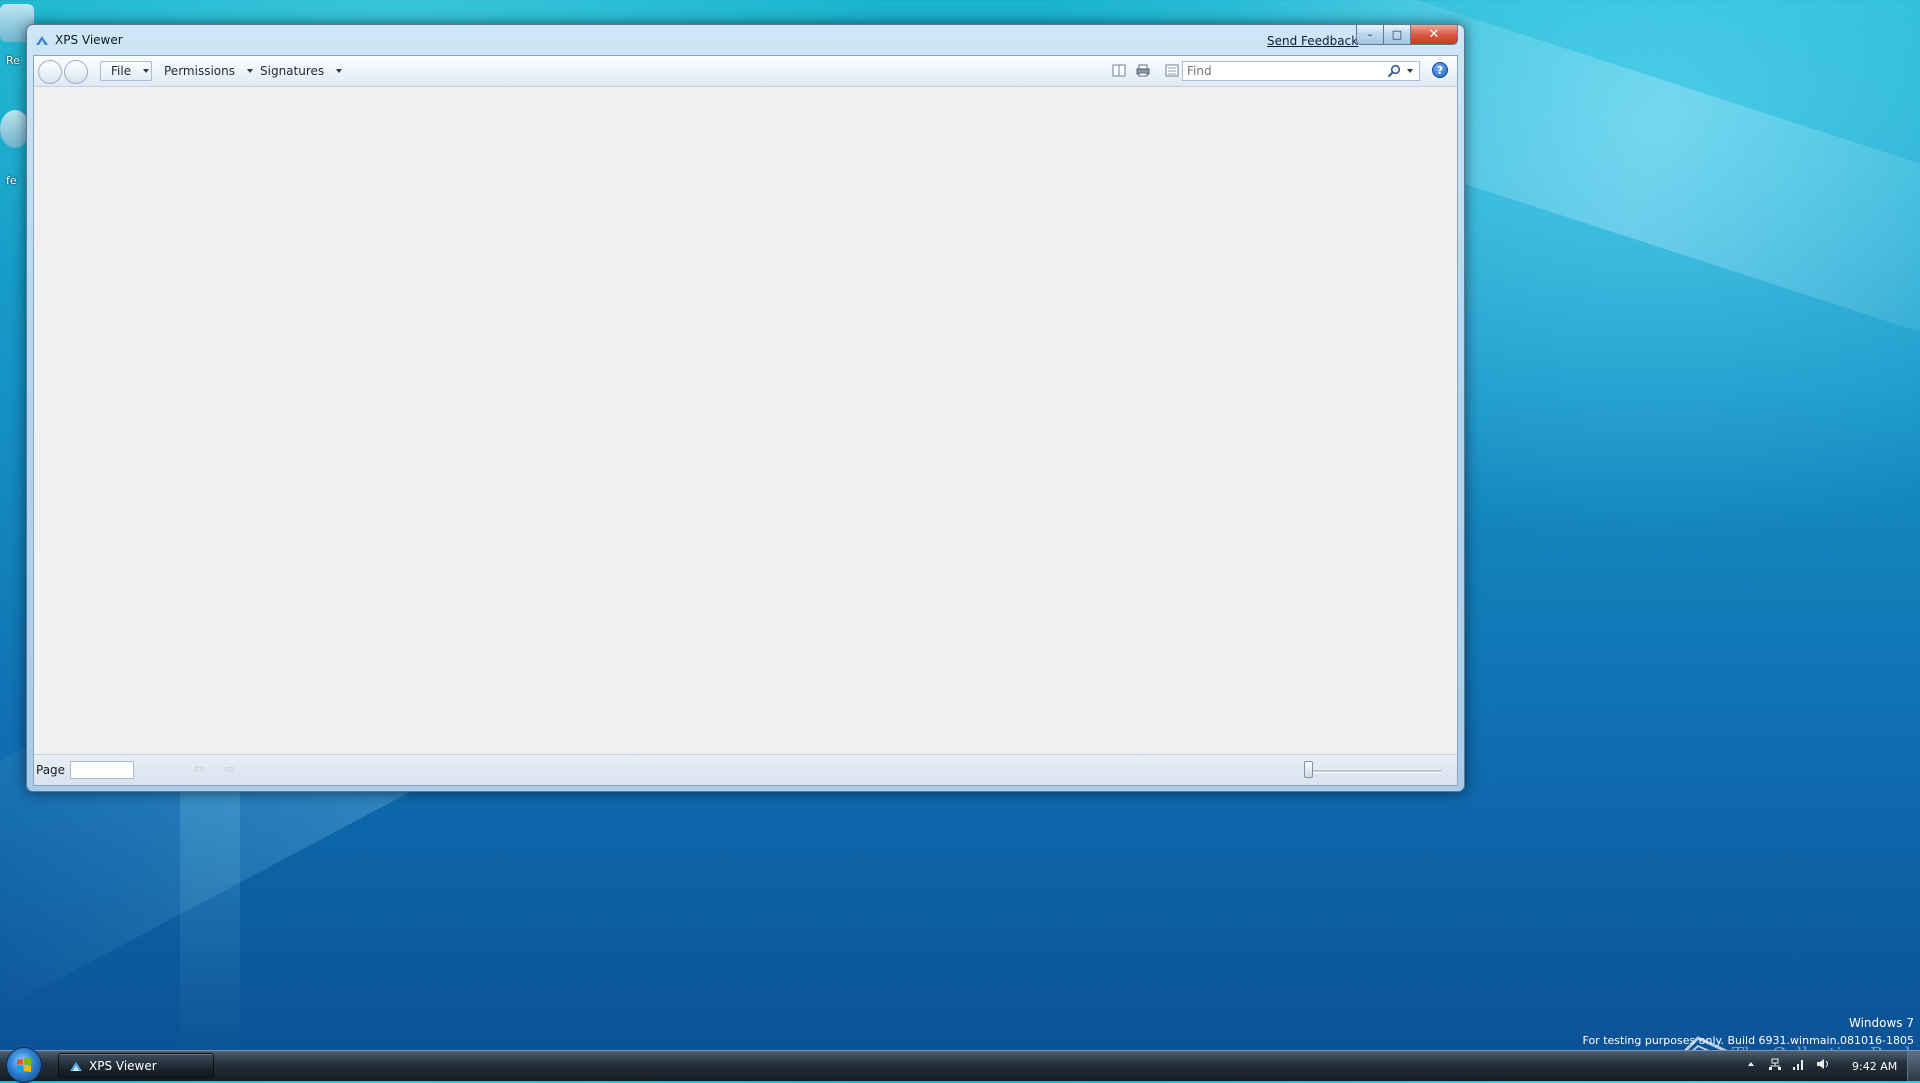 The height and width of the screenshot is (1083, 1920). I want to click on signatures-menu: Signatures, so click(301, 71).